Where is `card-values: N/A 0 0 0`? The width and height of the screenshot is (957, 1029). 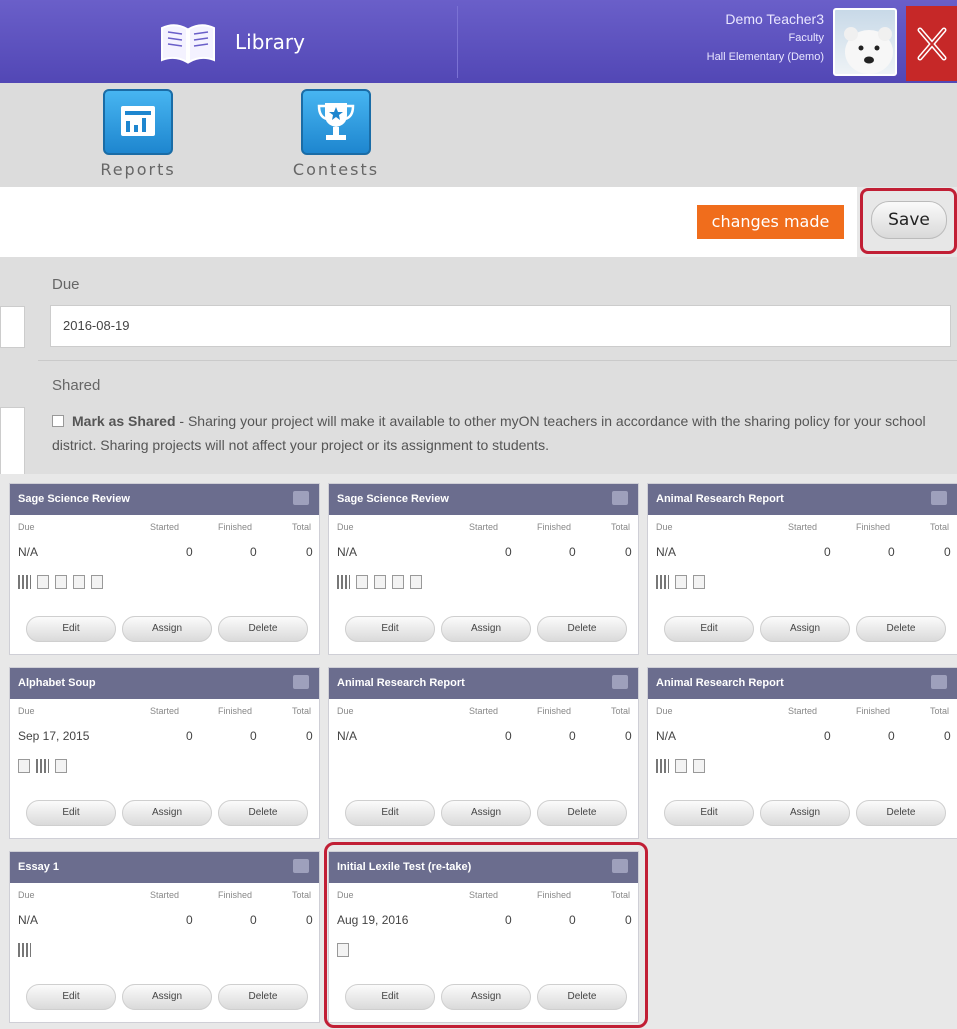 card-values: N/A 0 0 0 is located at coordinates (483, 554).